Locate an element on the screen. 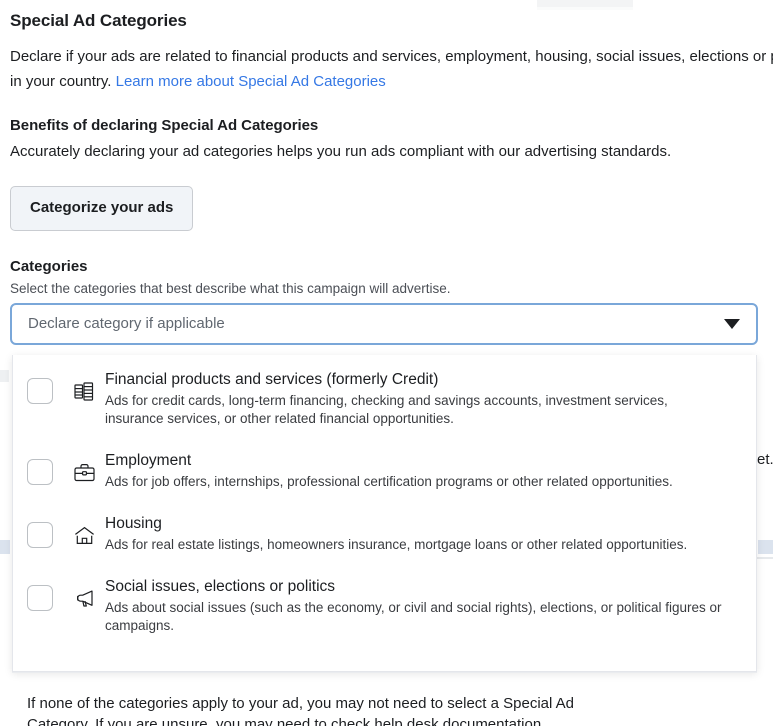  checkbox-employment is located at coordinates (40, 472).